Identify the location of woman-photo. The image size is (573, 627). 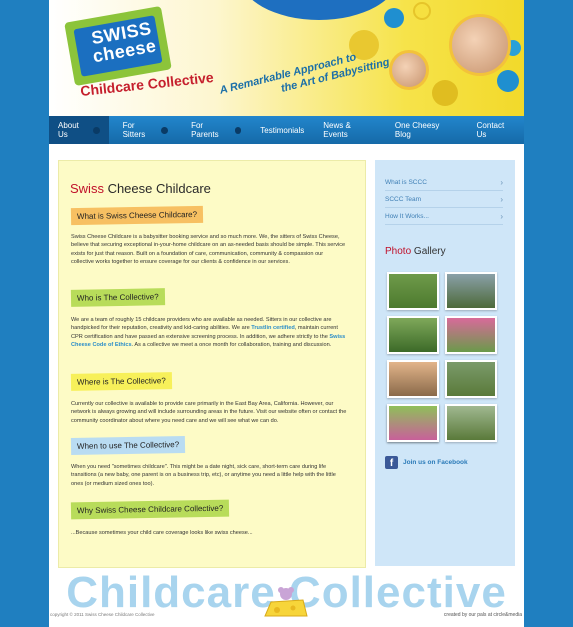
(480, 45).